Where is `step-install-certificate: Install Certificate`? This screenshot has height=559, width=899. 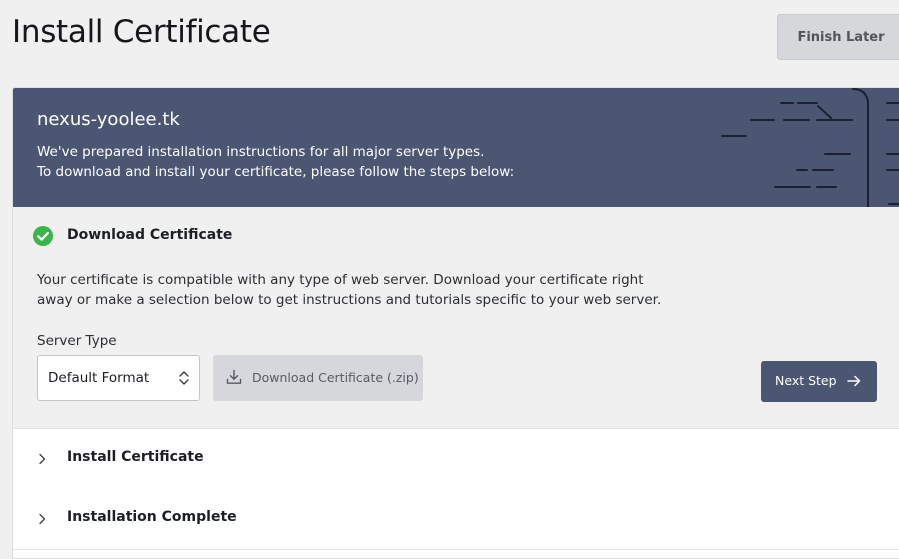
step-install-certificate: Install Certificate is located at coordinates (456, 459).